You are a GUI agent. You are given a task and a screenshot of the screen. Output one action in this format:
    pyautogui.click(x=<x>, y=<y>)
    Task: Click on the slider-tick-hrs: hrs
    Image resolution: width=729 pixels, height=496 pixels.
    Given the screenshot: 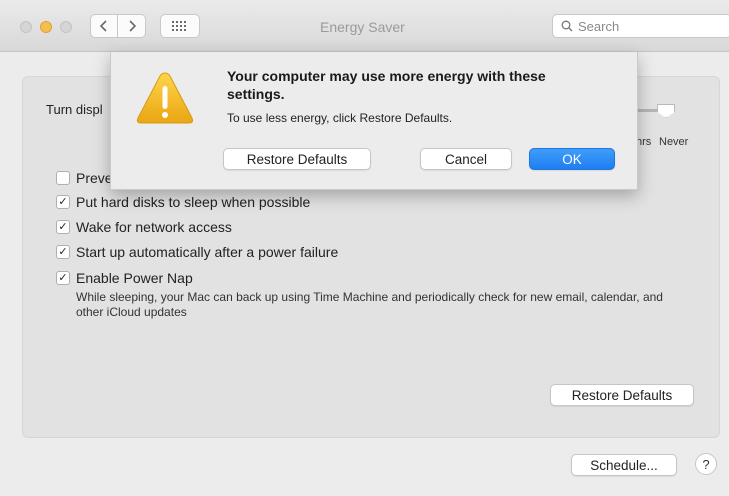 What is the action you would take?
    pyautogui.click(x=644, y=142)
    